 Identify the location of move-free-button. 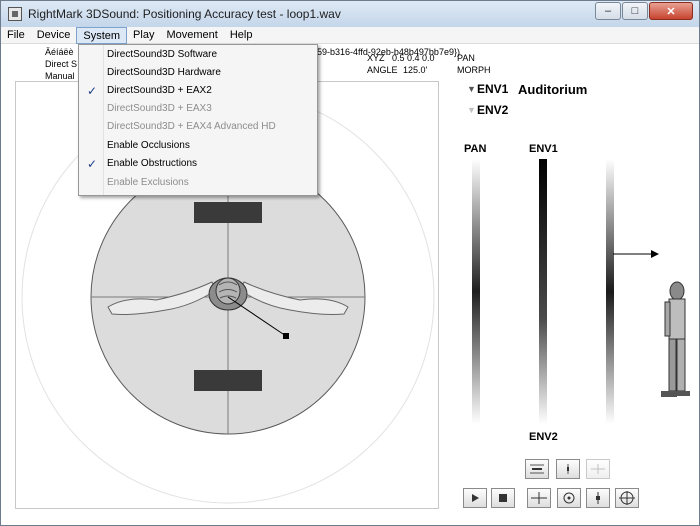
(539, 498).